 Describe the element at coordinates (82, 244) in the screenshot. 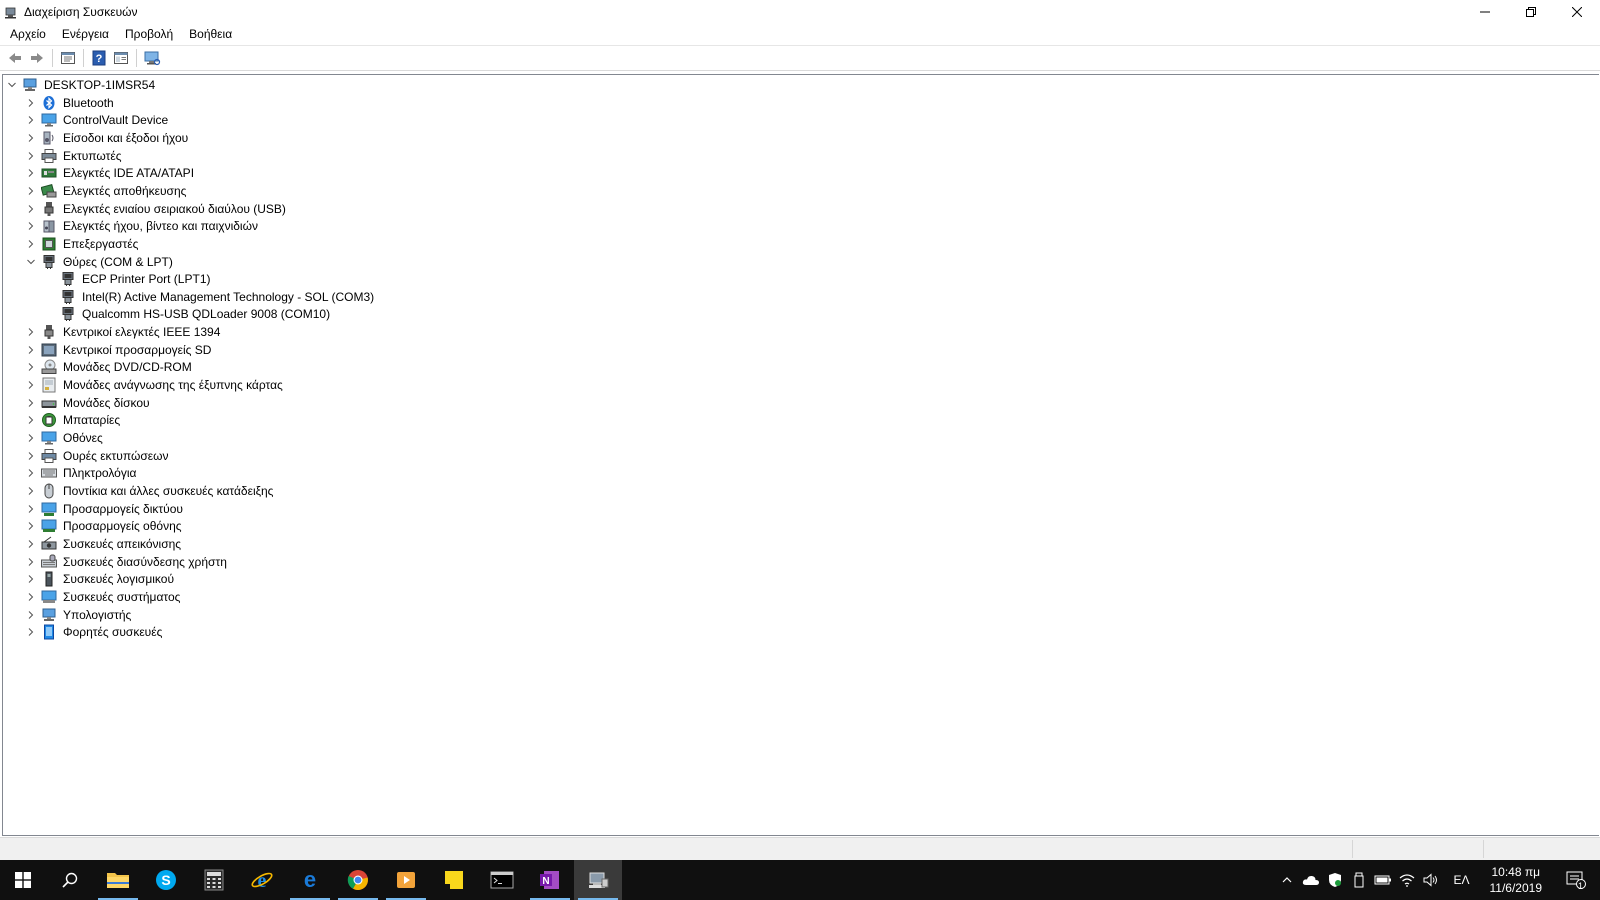

I see `tree-category-επεξεργαστές: Επεξεργαστές` at that location.